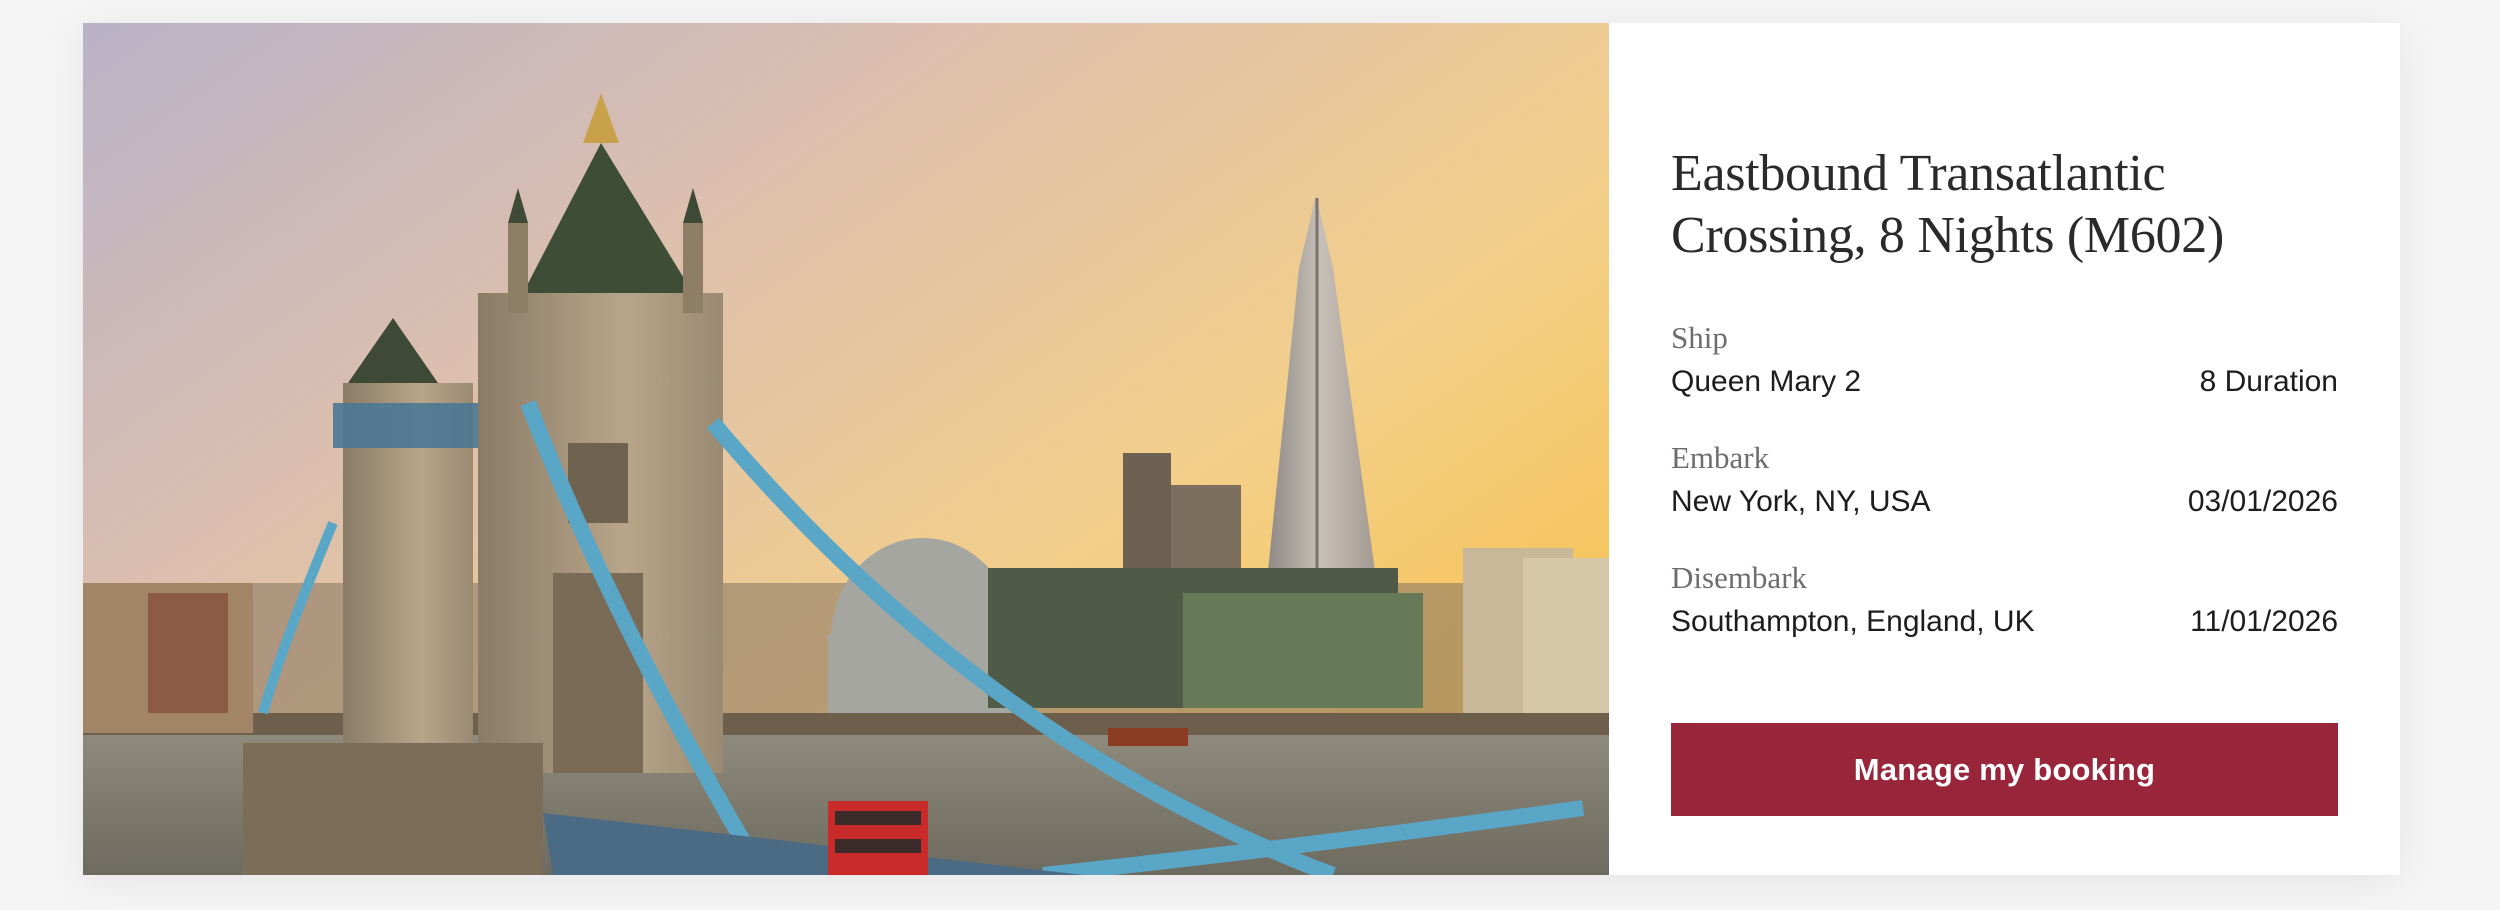  What do you see at coordinates (1801, 501) in the screenshot?
I see `embark-value: New York, NY, USA` at bounding box center [1801, 501].